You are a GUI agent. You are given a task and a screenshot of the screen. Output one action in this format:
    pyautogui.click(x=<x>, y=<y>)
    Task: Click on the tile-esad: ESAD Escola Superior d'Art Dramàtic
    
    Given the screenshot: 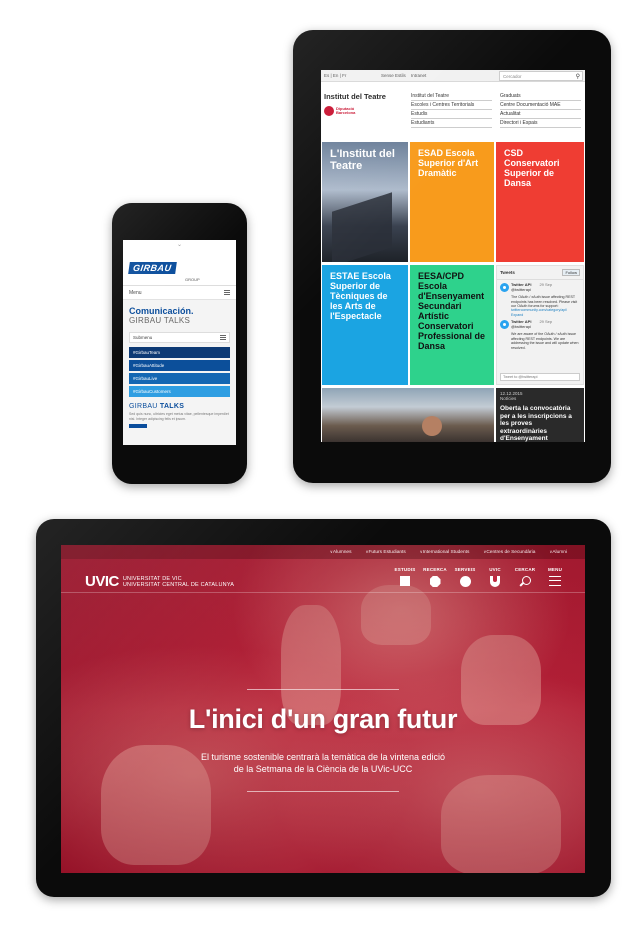 What is the action you would take?
    pyautogui.click(x=452, y=202)
    